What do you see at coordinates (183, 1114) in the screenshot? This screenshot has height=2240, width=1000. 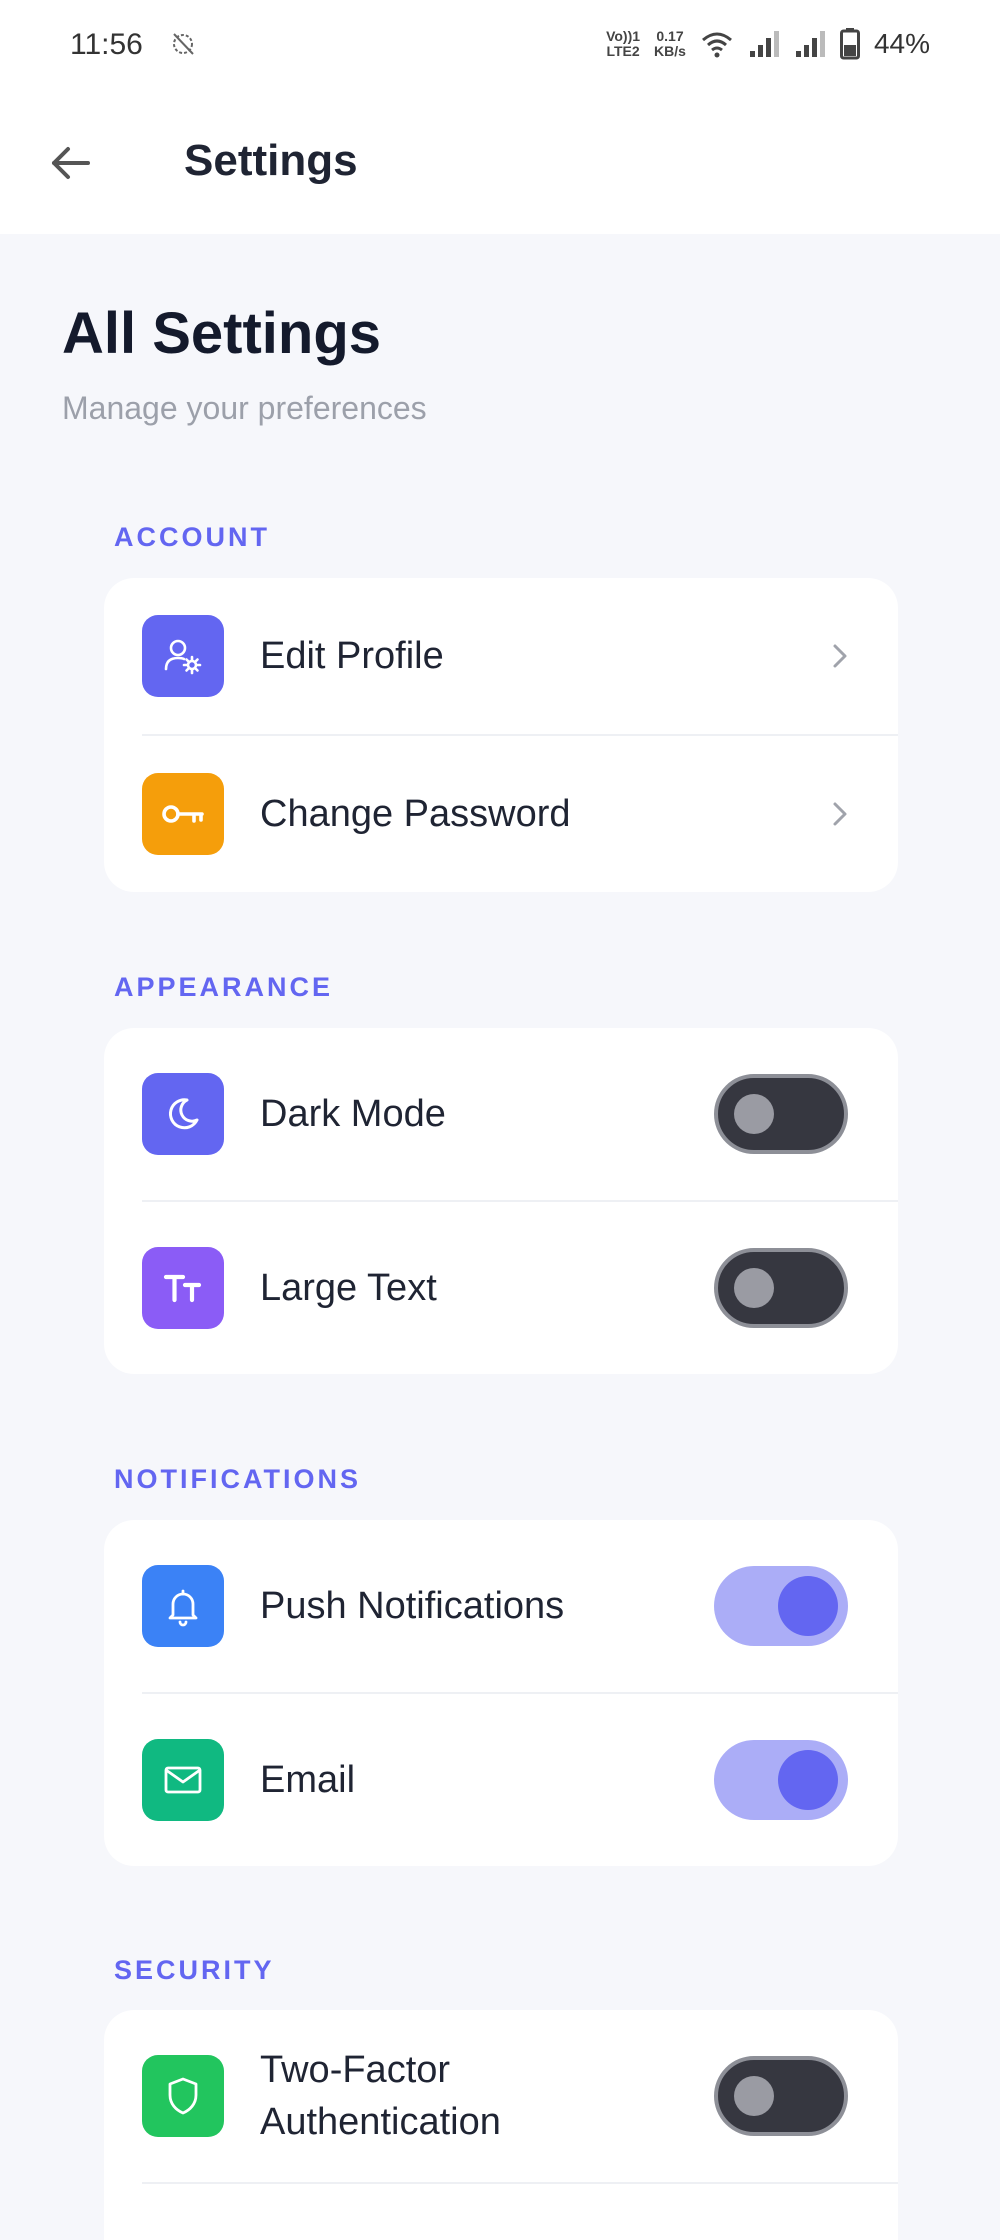 I see `moon-icon` at bounding box center [183, 1114].